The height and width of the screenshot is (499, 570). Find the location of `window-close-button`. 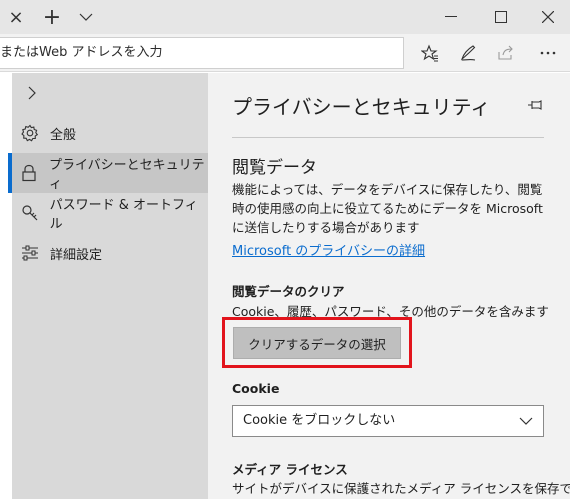

window-close-button is located at coordinates (548, 17).